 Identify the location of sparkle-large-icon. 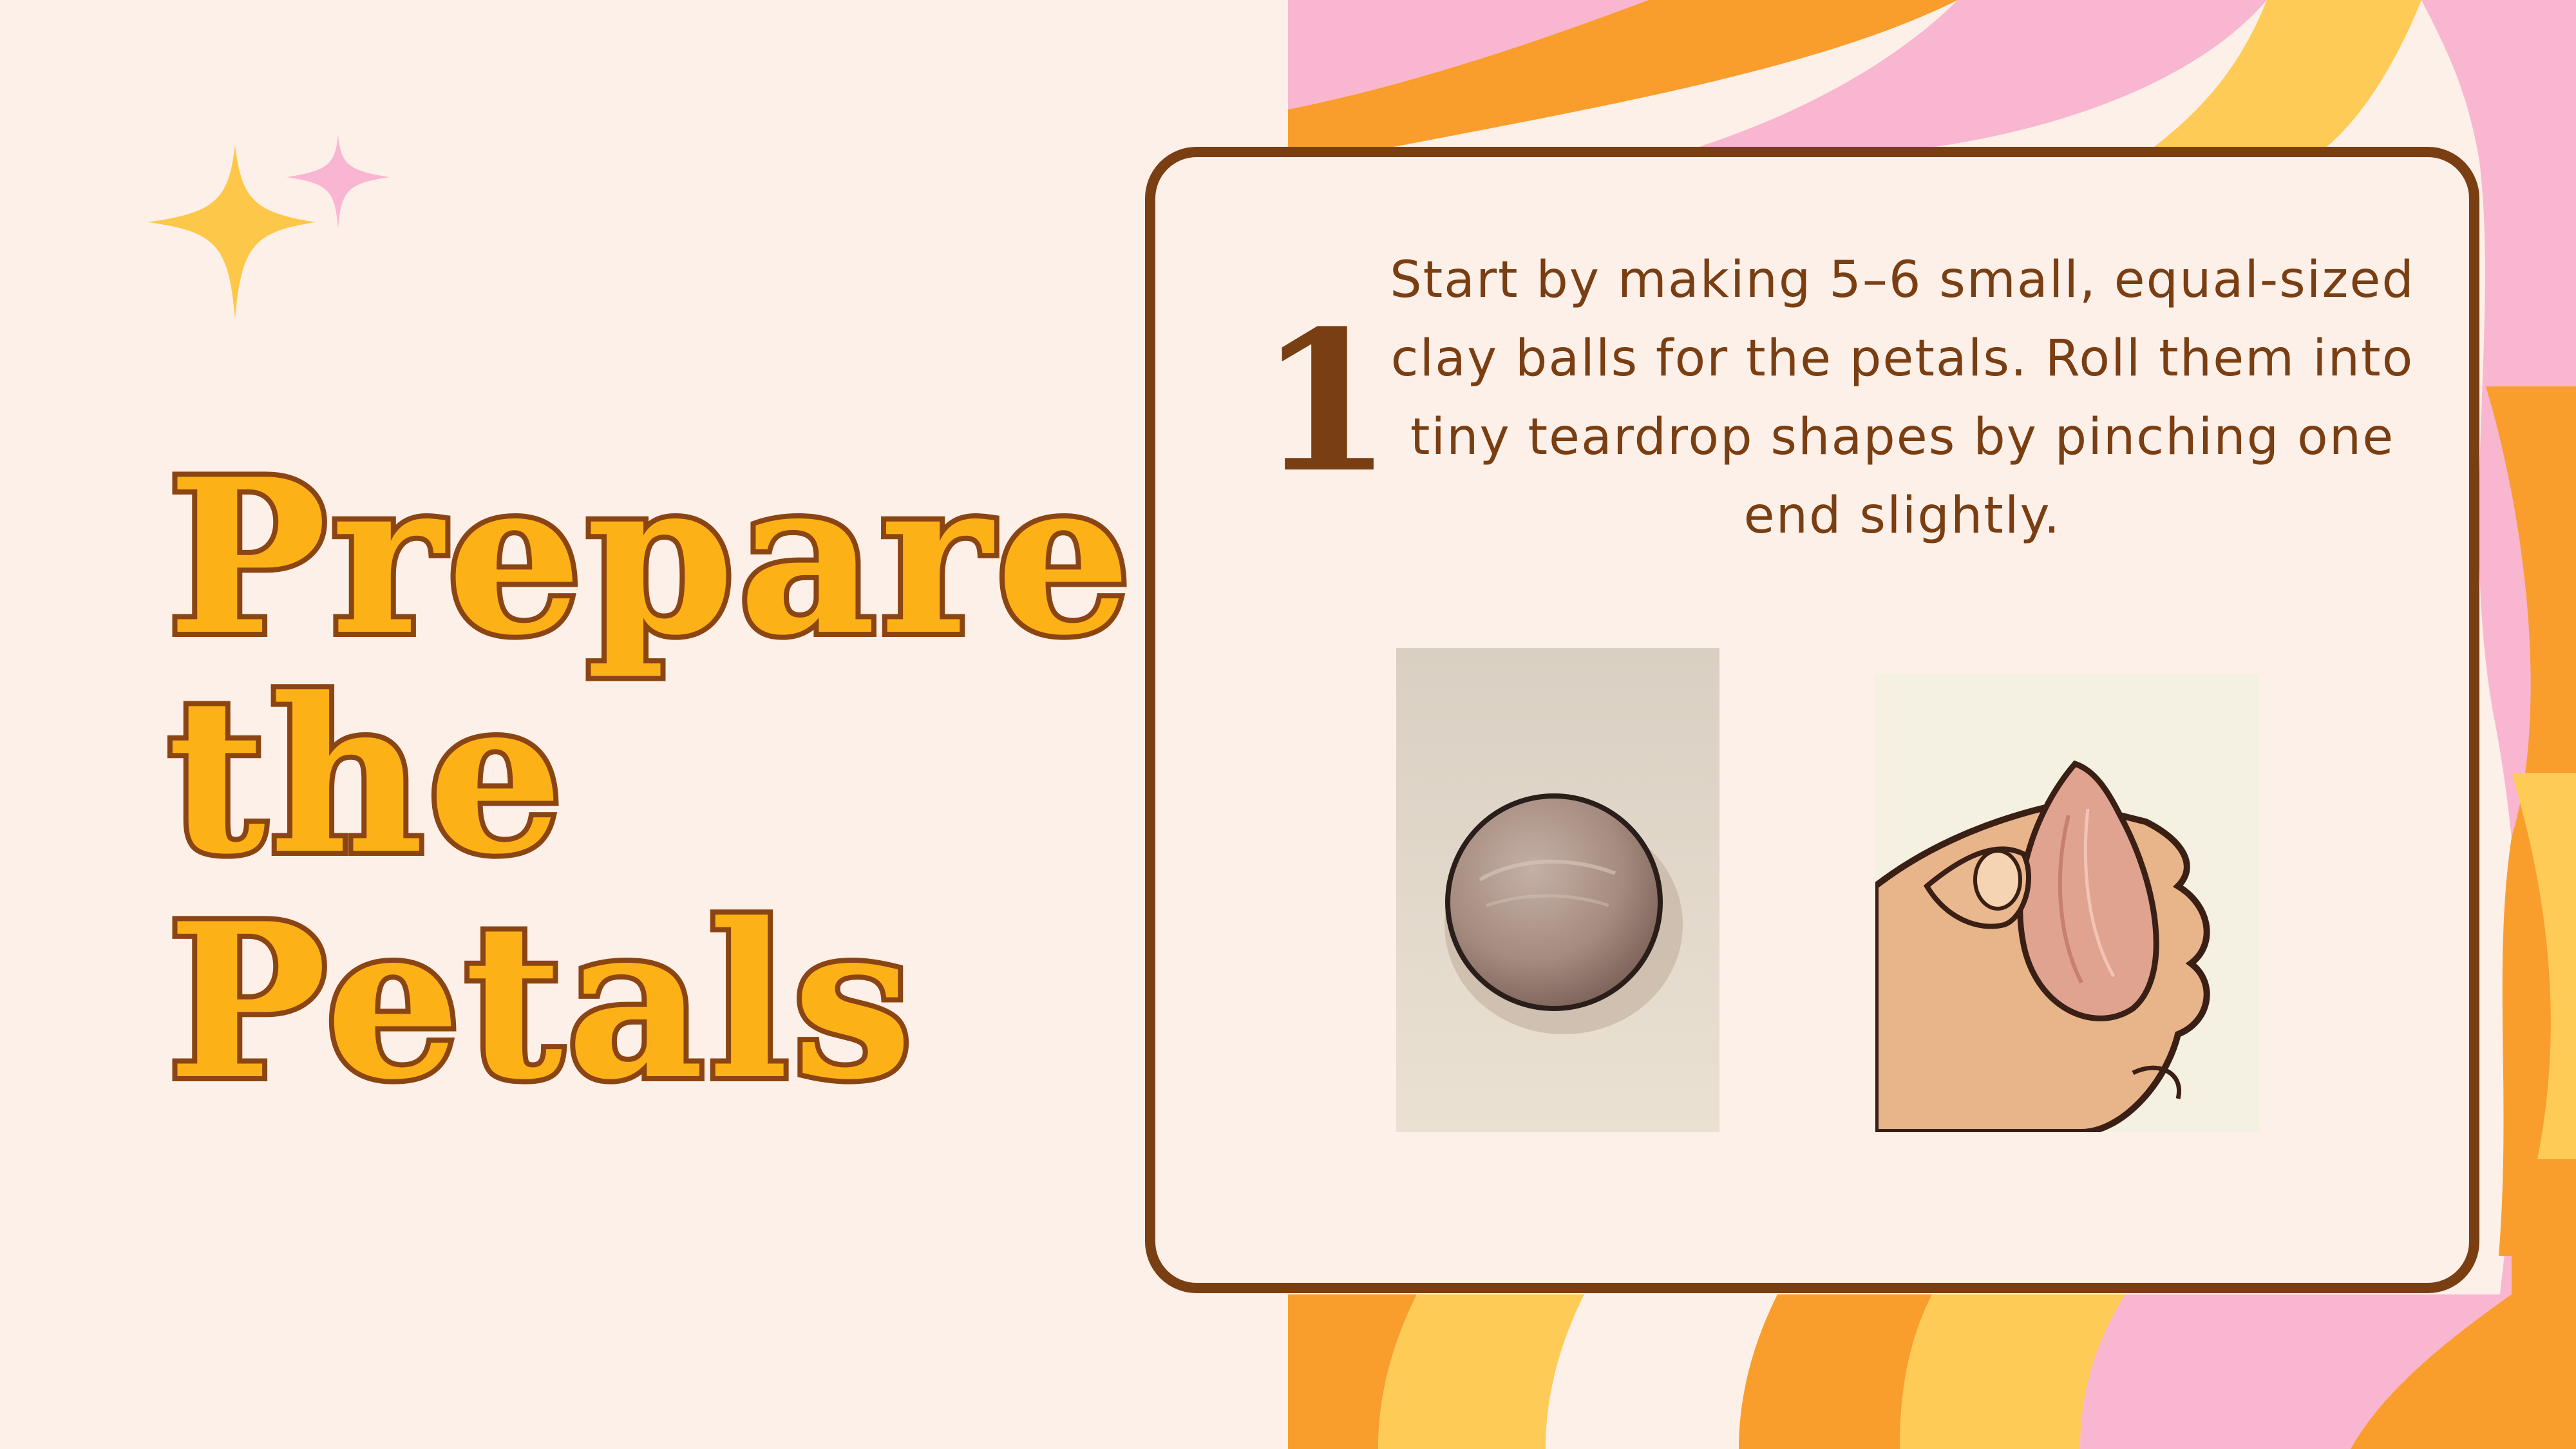
(232, 232).